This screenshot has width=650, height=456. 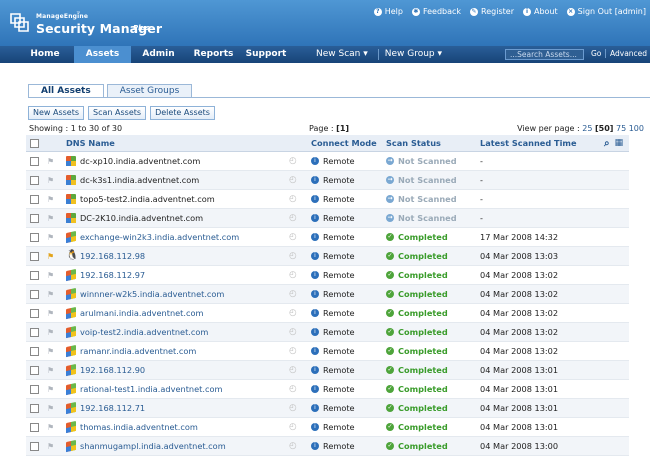 What do you see at coordinates (540, 11) in the screenshot?
I see `about-link: i About` at bounding box center [540, 11].